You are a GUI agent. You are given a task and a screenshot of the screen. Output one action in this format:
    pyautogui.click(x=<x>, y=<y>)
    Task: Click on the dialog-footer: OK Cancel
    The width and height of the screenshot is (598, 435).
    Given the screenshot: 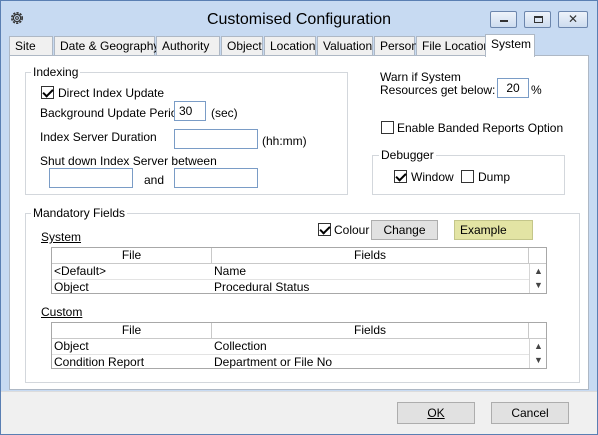 What is the action you would take?
    pyautogui.click(x=299, y=412)
    